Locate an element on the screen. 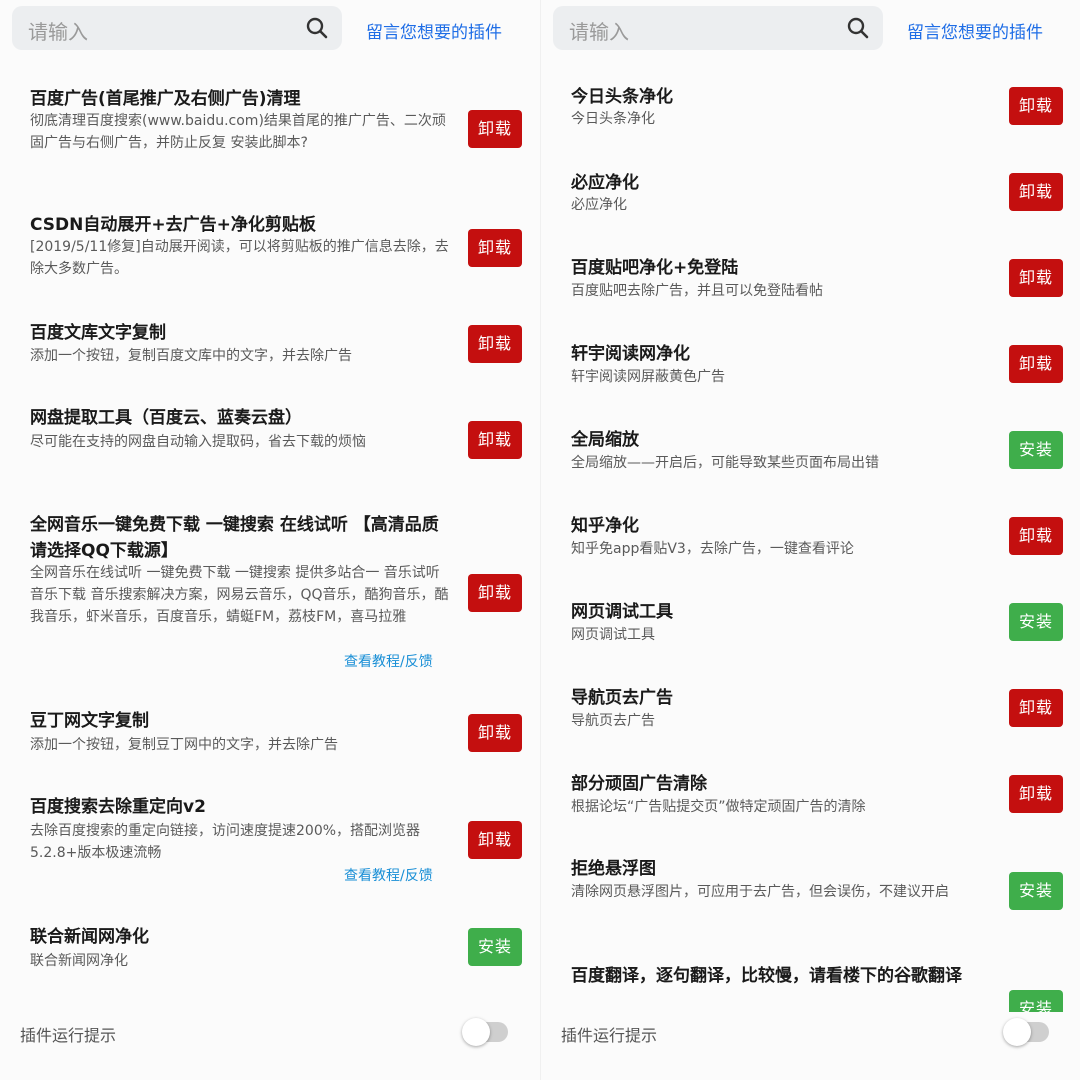 The width and height of the screenshot is (1080, 1080). plugin-description: 网页调试工具 is located at coordinates (613, 635).